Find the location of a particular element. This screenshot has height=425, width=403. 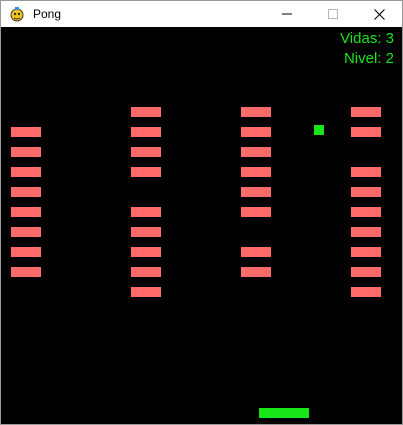

pygame-snake-icon is located at coordinates (17, 14).